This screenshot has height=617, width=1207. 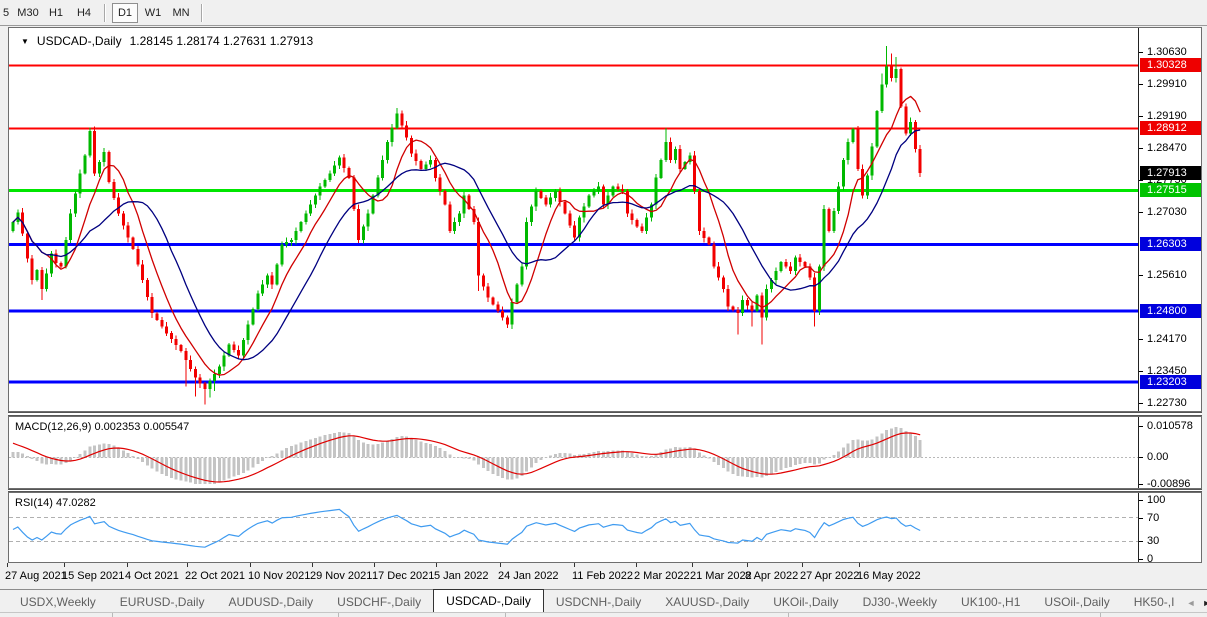 I want to click on chart-tab-uk100: UK100-,H1, so click(x=990, y=602).